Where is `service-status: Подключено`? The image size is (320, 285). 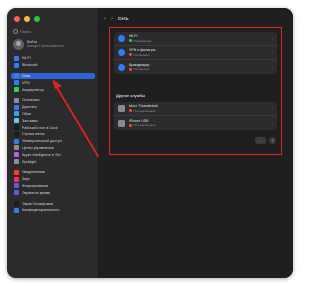 service-status: Подключено is located at coordinates (198, 41).